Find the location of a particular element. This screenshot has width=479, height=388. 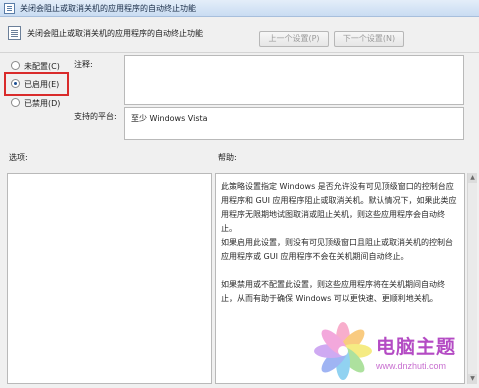

watermark-name: 电脑主题 is located at coordinates (416, 347).